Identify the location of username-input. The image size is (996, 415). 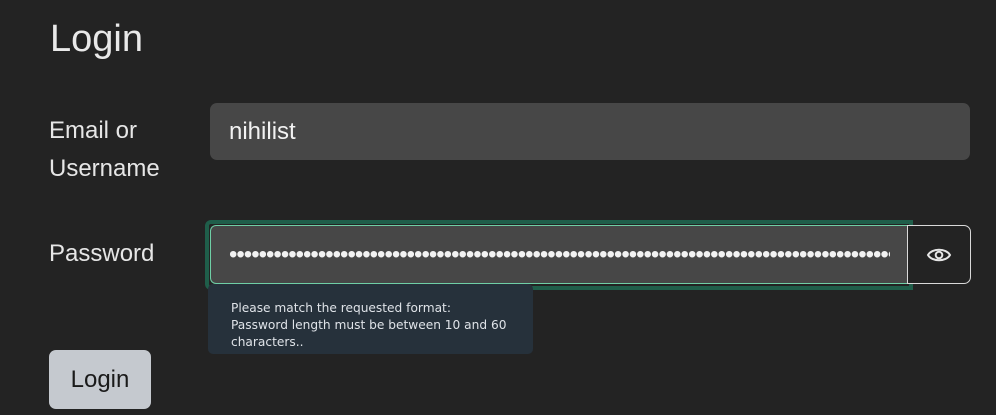
(590, 131).